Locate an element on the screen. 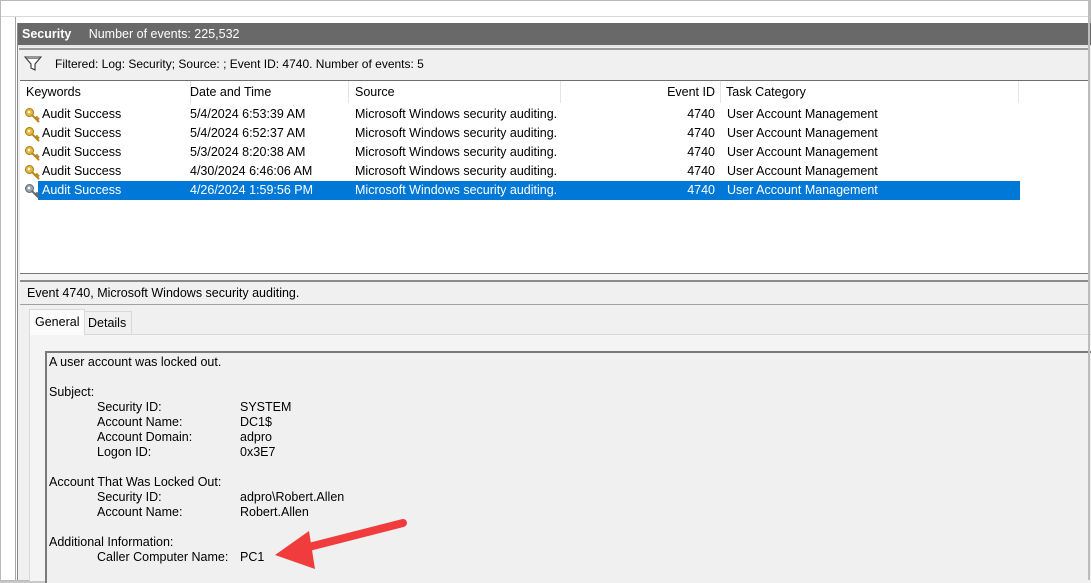  subject-security-id-label: Security ID: is located at coordinates (129, 407).